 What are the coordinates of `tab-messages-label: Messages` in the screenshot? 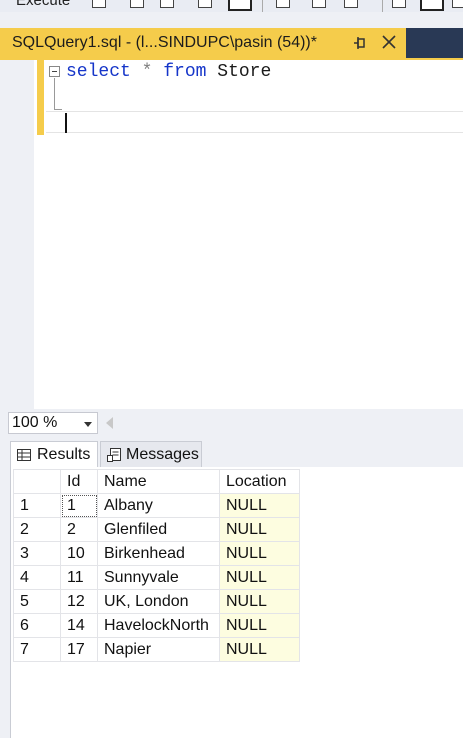 It's located at (162, 454).